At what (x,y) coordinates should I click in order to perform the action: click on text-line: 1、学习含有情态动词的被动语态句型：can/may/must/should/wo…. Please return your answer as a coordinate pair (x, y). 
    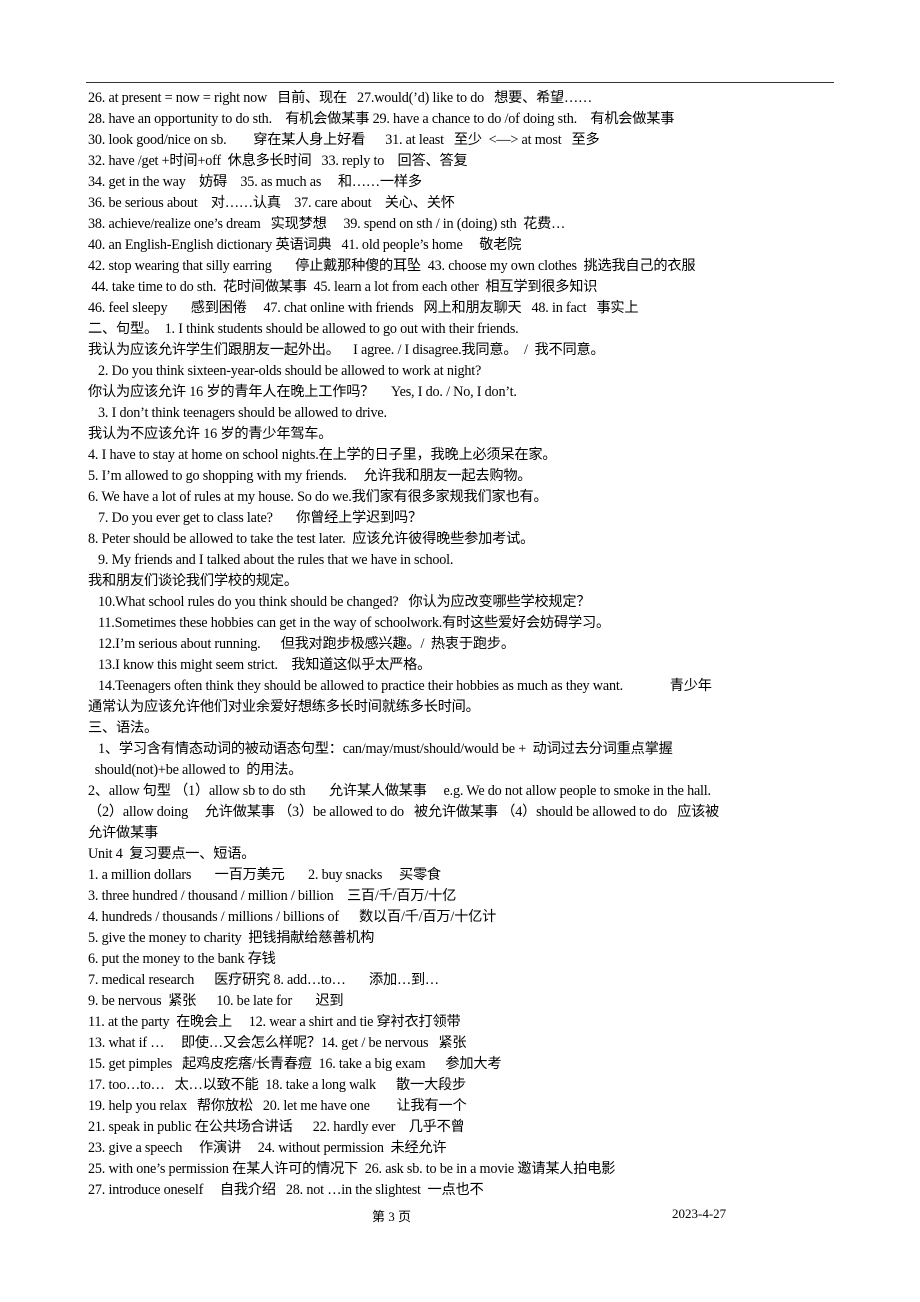
    Looking at the image, I should click on (380, 749).